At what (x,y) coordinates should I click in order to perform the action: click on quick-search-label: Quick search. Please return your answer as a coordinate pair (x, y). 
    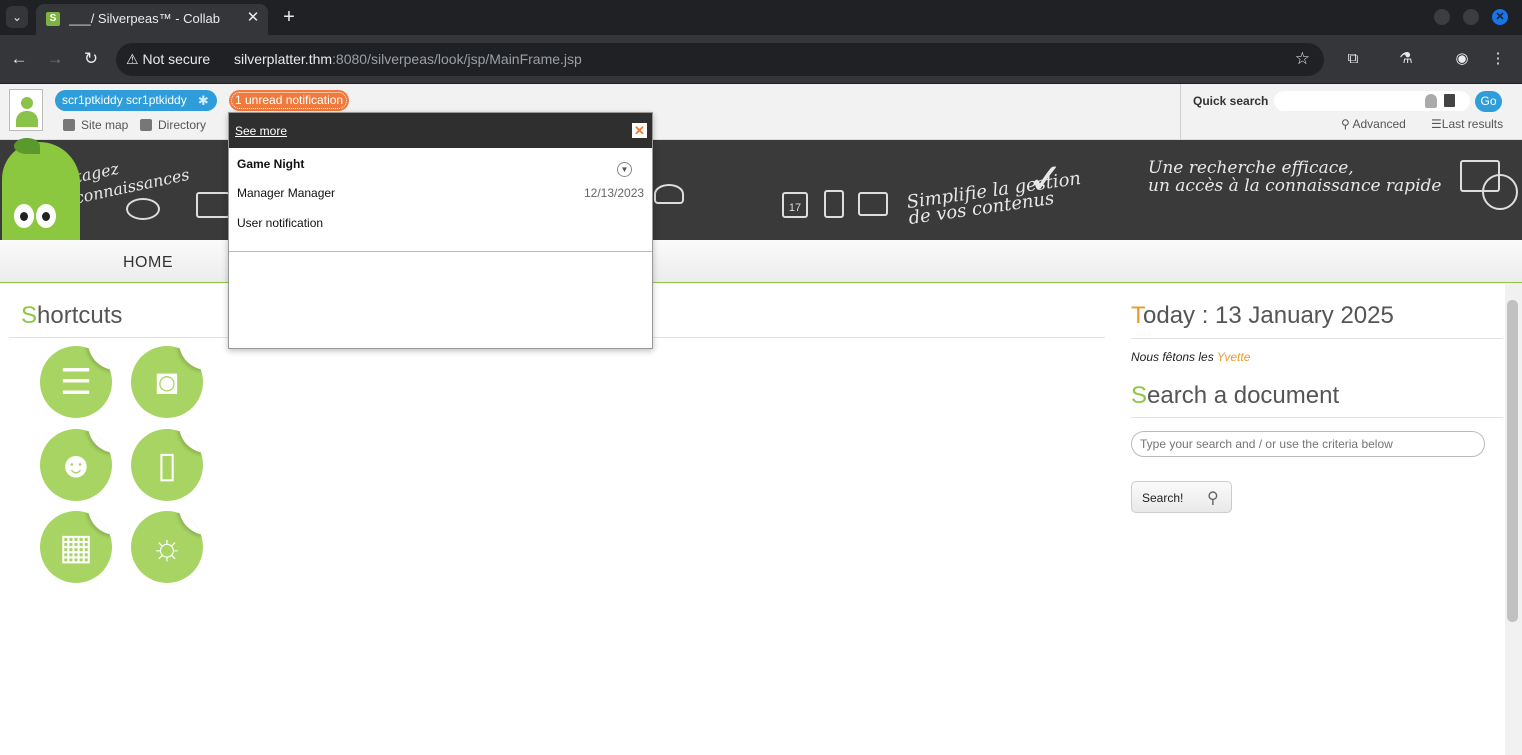
    Looking at the image, I should click on (1231, 101).